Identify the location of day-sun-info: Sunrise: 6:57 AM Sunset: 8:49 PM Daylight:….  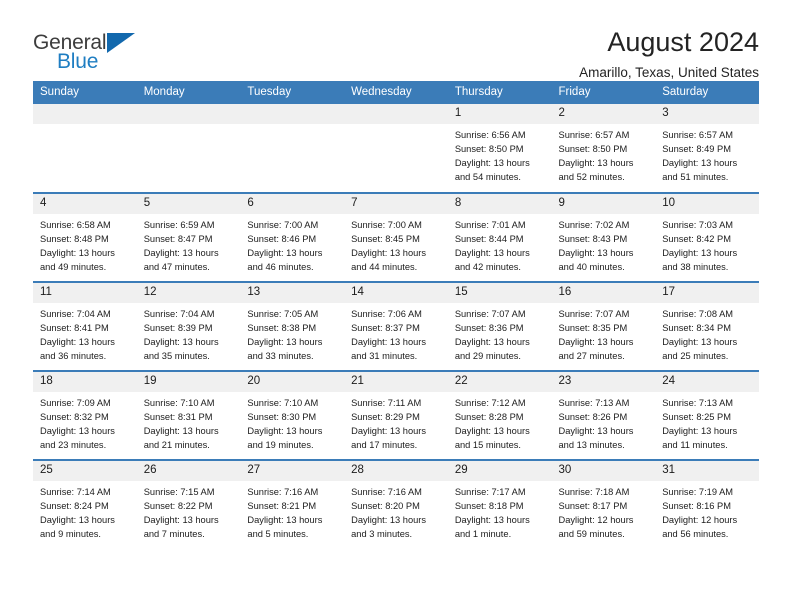
(707, 154).